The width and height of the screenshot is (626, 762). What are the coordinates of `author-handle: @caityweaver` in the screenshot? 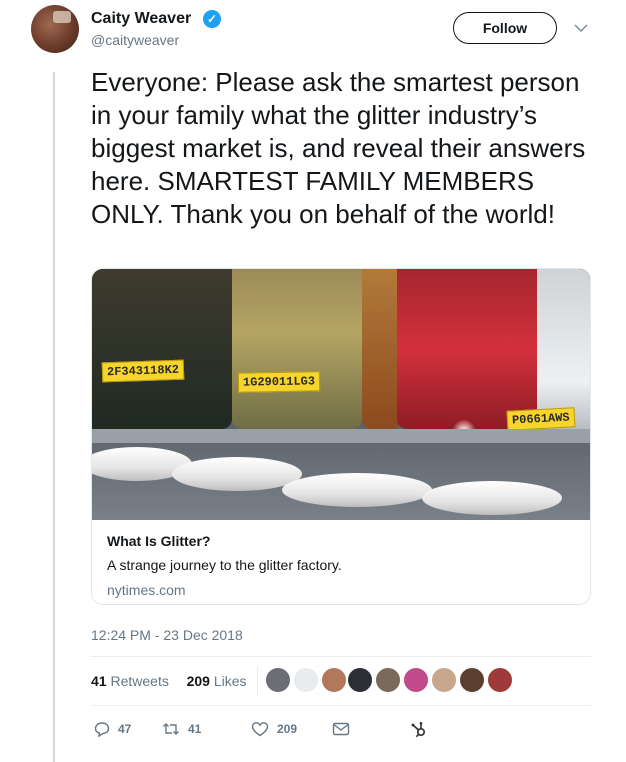 It's located at (135, 40).